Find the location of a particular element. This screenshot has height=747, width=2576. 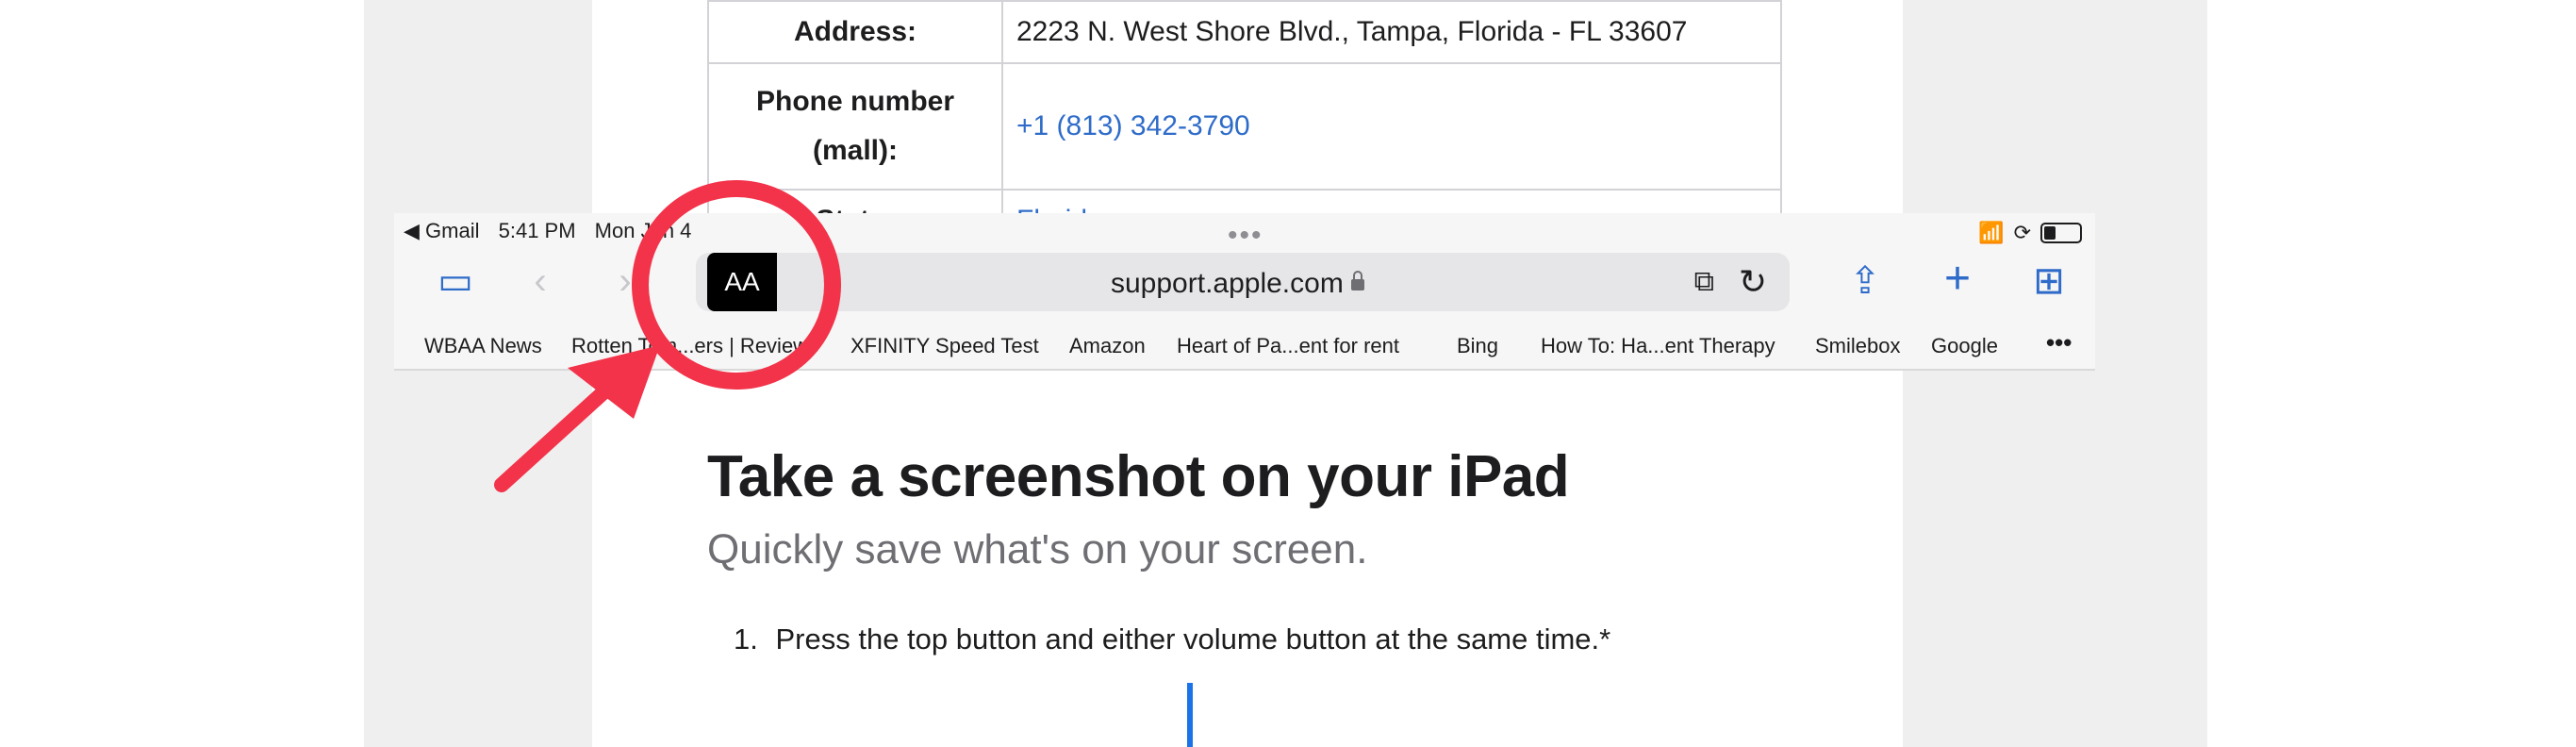

orientation-lock-icon: ⟳ is located at coordinates (2022, 233).